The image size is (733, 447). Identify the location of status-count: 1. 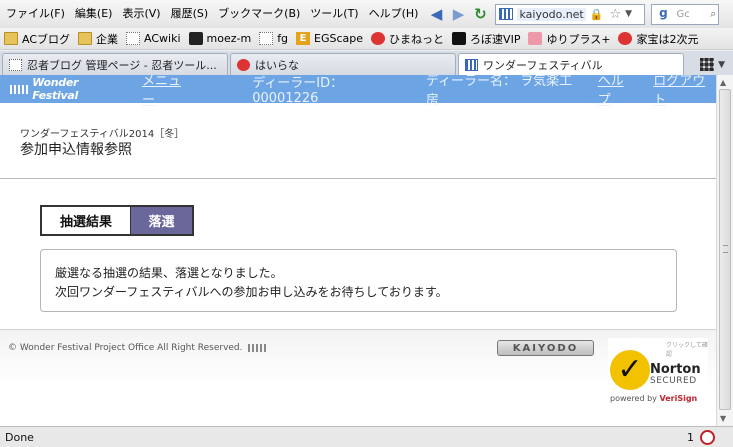
(690, 437).